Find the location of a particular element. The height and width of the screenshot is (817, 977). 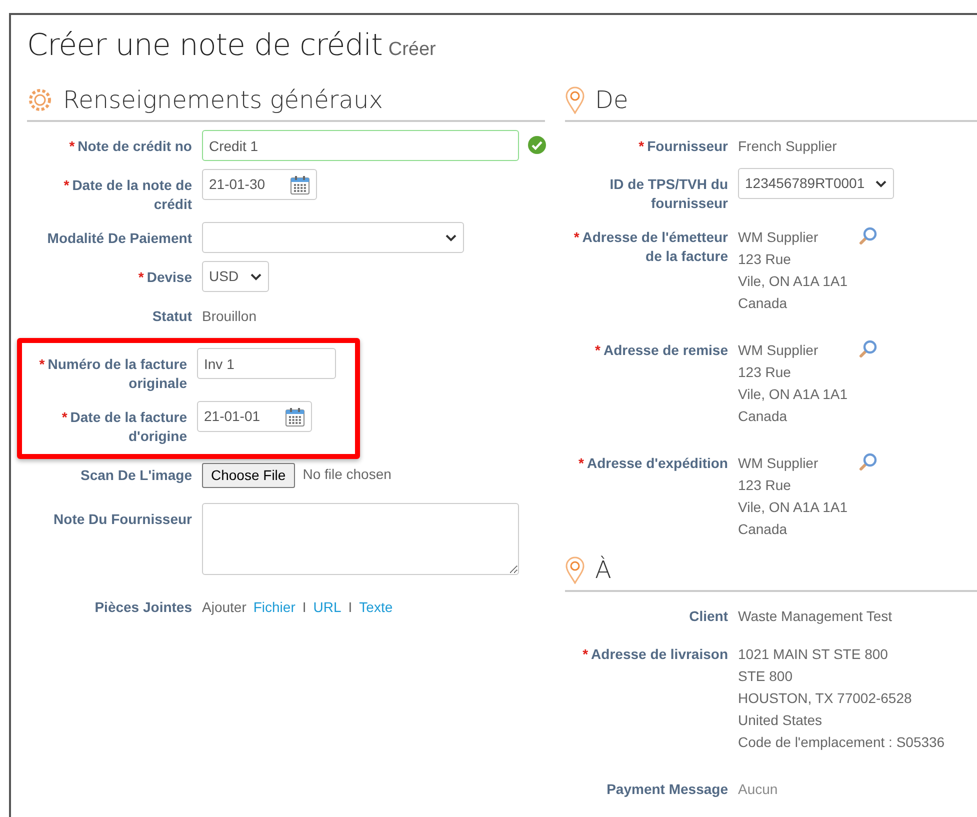

field-label: Payment Message is located at coordinates (667, 789).